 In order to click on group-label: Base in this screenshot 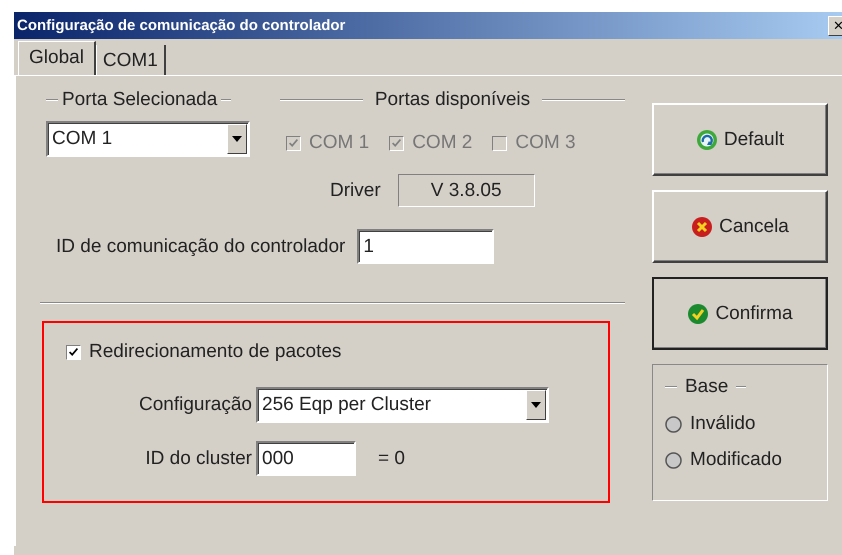, I will do `click(707, 387)`.